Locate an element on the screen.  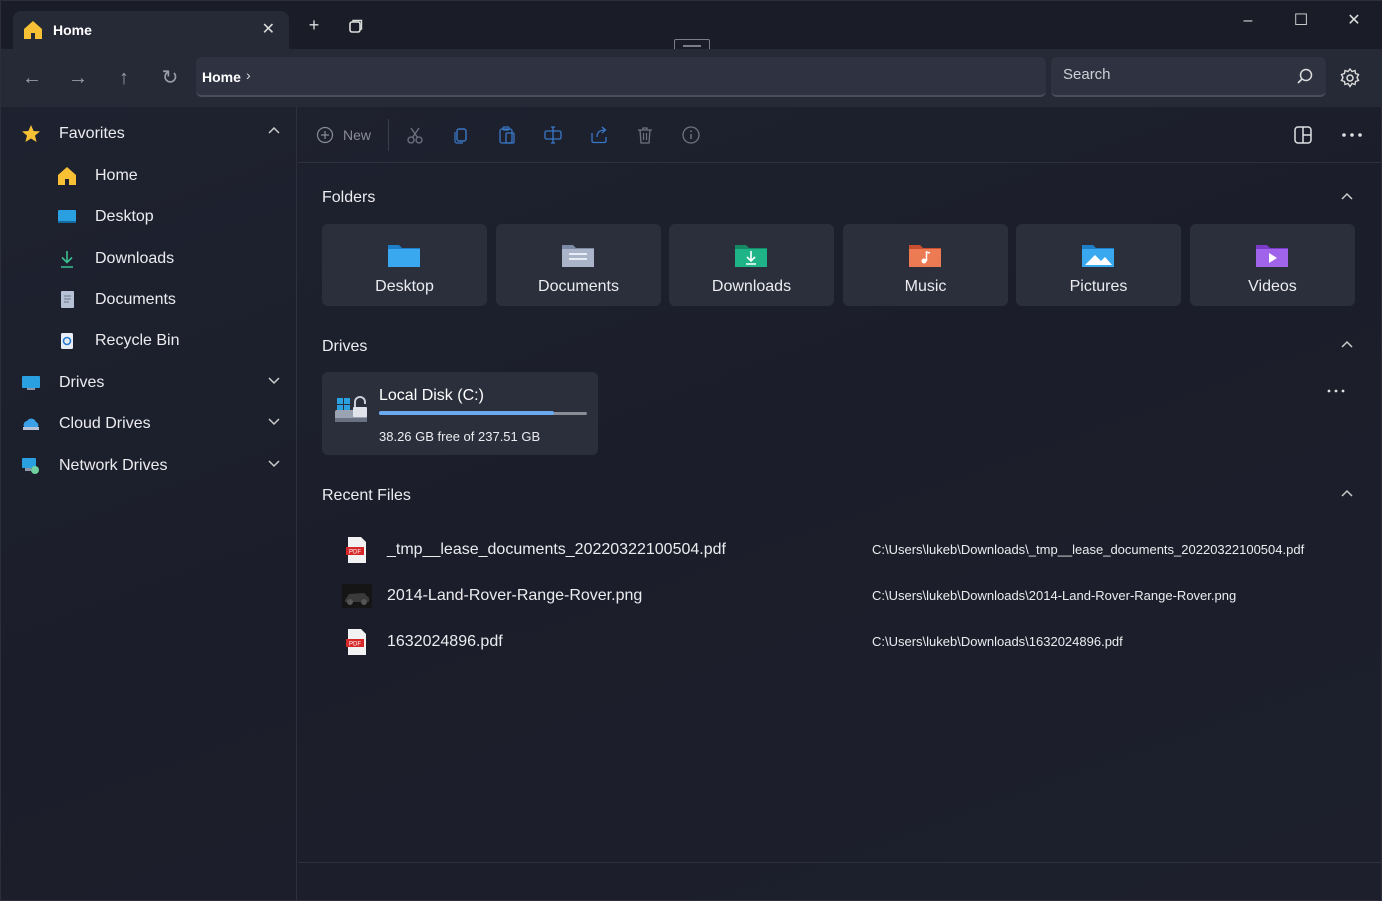
file-name: 1632024896.pdf is located at coordinates (445, 641).